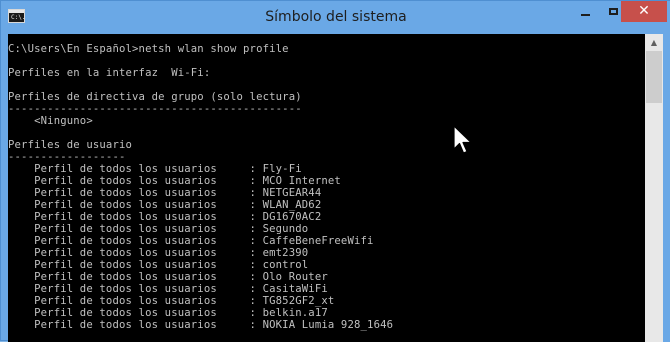 This screenshot has width=670, height=342. What do you see at coordinates (654, 77) in the screenshot?
I see `scroll-thumb` at bounding box center [654, 77].